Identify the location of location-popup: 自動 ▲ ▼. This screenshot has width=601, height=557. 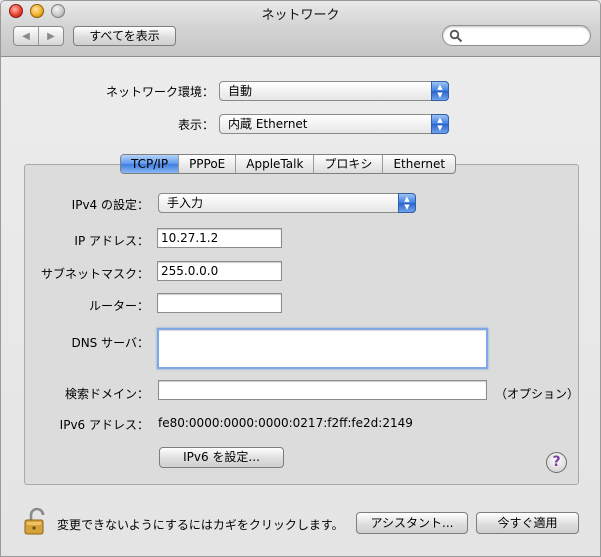
(334, 91).